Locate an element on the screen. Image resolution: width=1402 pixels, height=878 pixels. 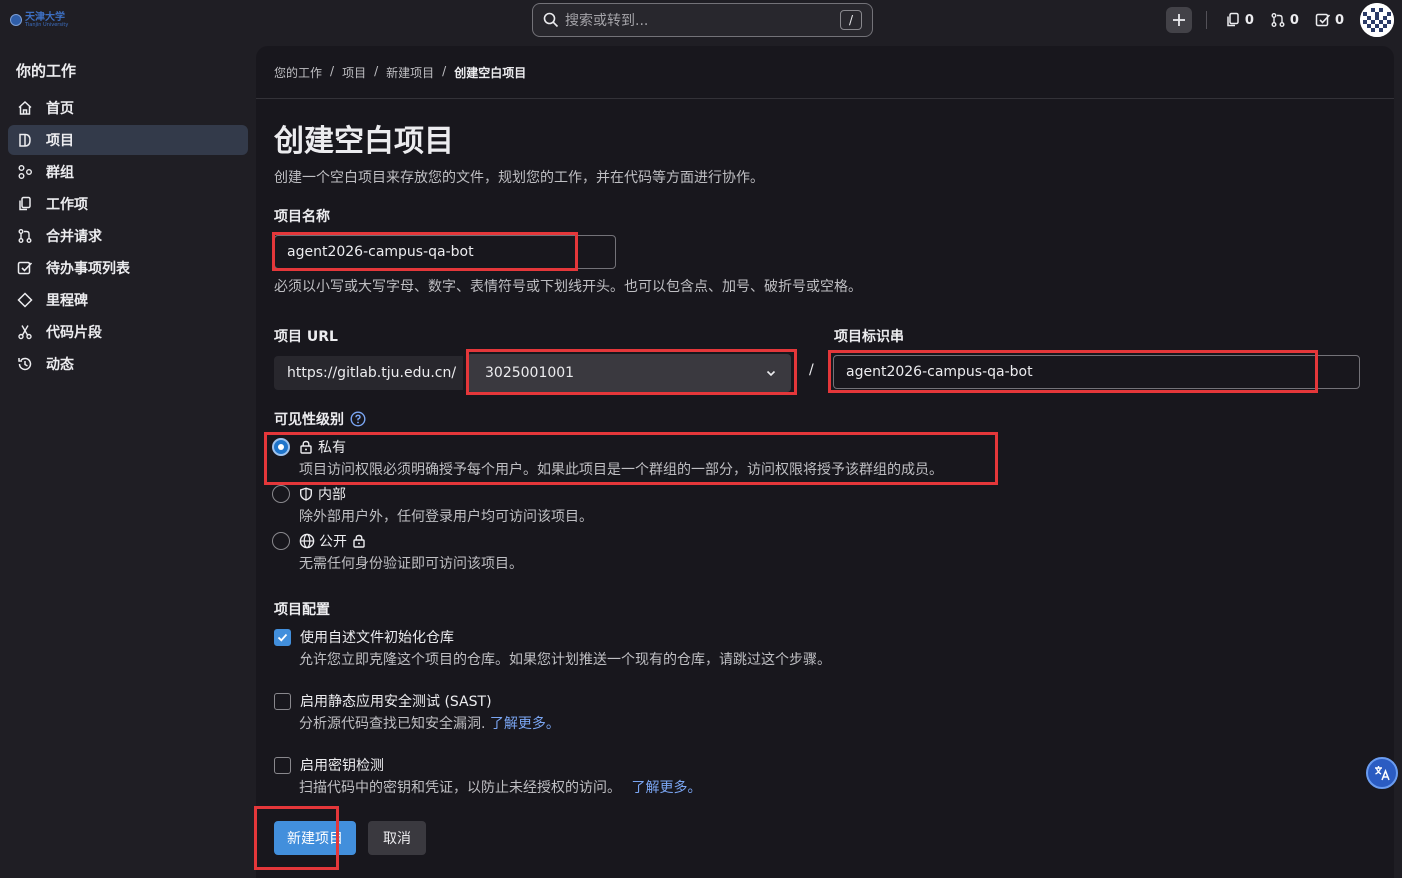
sidebar-item-work-items: 工作项 is located at coordinates (128, 204).